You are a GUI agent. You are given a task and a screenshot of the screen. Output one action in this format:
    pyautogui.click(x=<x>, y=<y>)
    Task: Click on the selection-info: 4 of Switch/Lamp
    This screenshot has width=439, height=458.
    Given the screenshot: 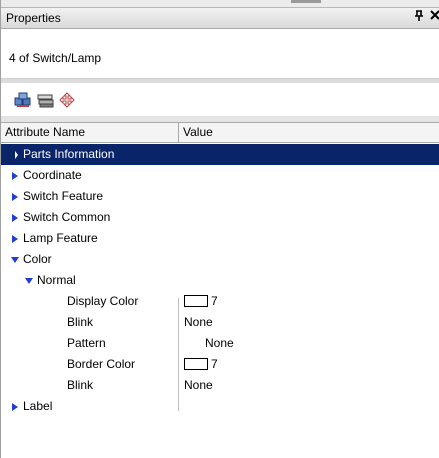 What is the action you would take?
    pyautogui.click(x=220, y=54)
    